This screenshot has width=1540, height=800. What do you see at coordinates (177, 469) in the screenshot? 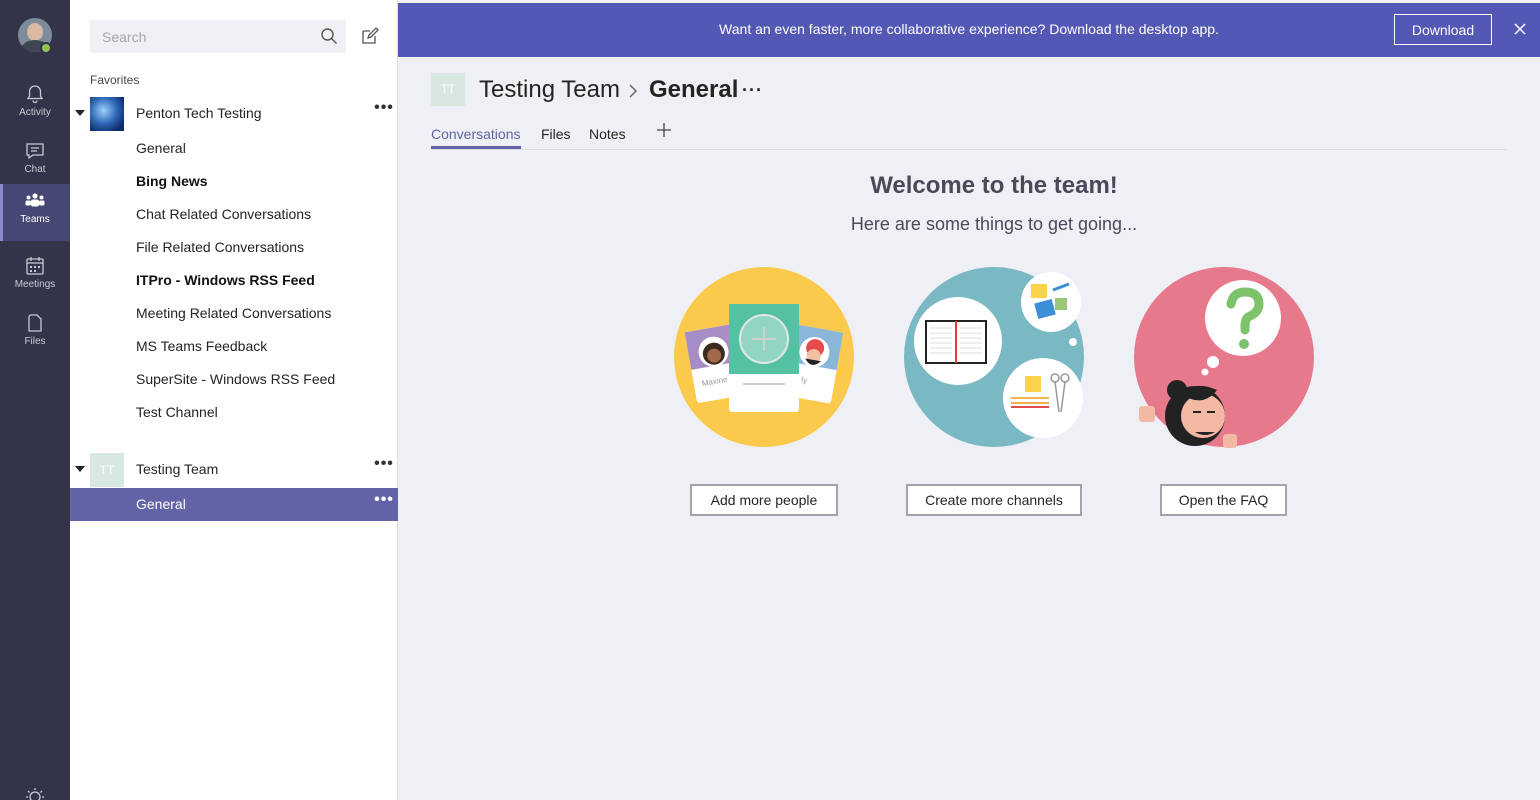
I see `team-name: Testing Team` at bounding box center [177, 469].